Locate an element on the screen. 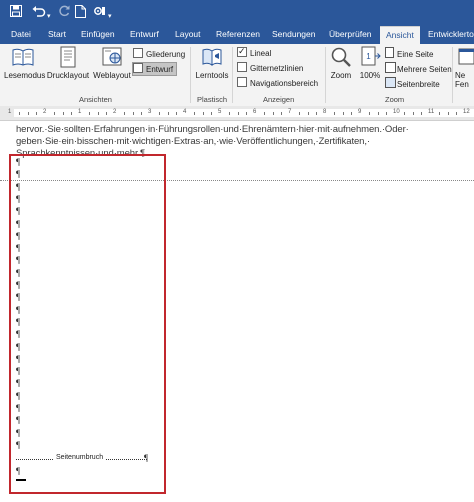 The height and width of the screenshot is (502, 474). ruler-number: 3 is located at coordinates (150, 112).